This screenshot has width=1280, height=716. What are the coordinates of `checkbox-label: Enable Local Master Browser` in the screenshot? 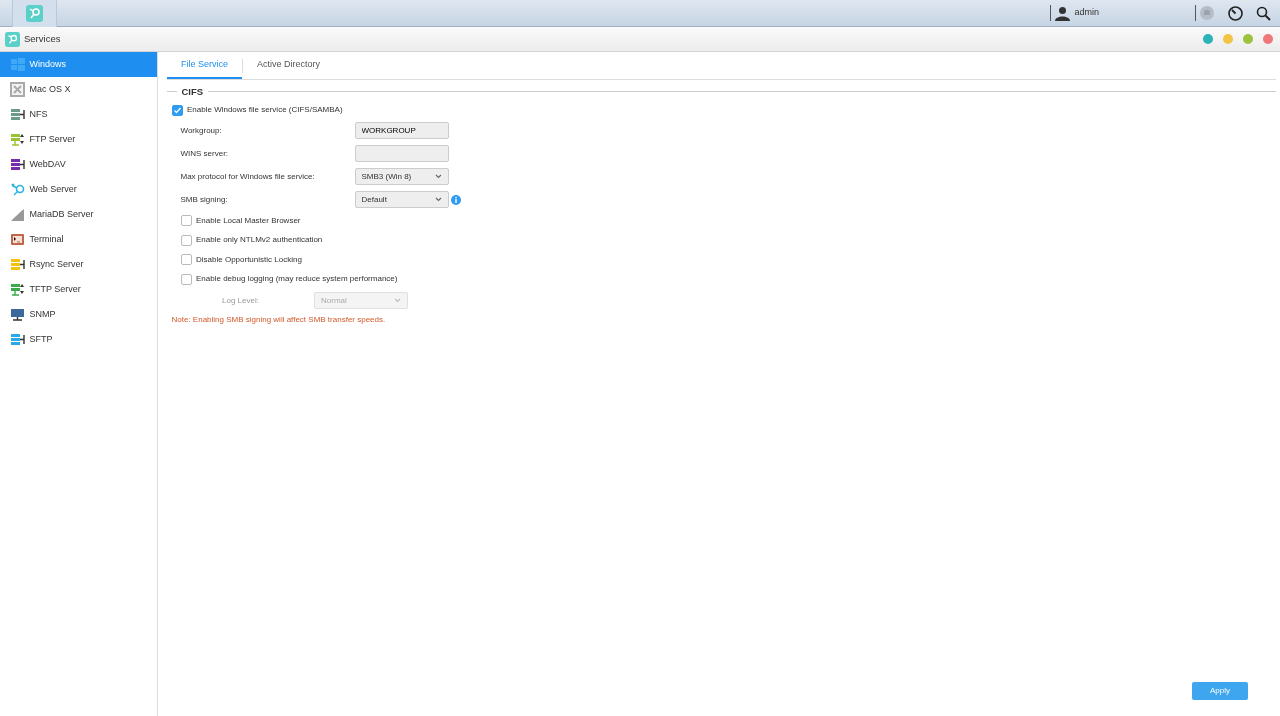 It's located at (248, 220).